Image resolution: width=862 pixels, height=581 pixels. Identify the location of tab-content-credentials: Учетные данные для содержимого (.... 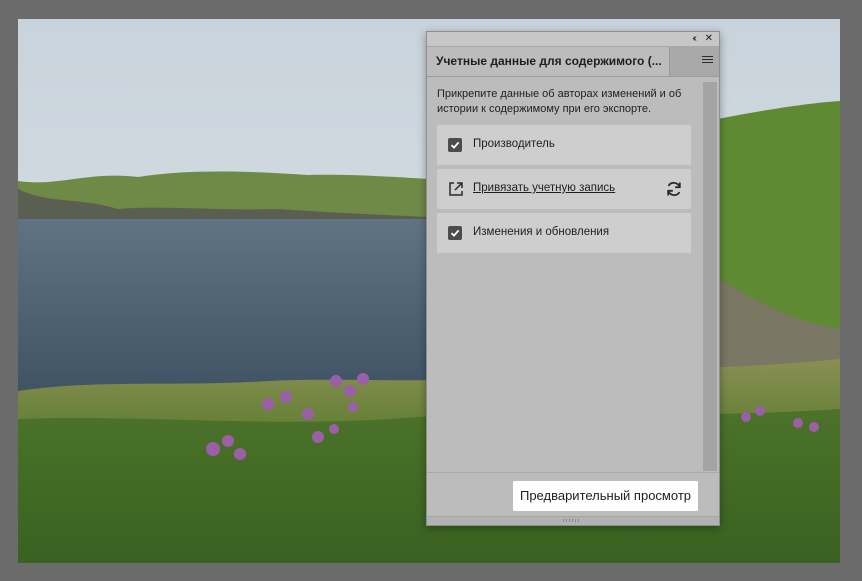
(548, 61).